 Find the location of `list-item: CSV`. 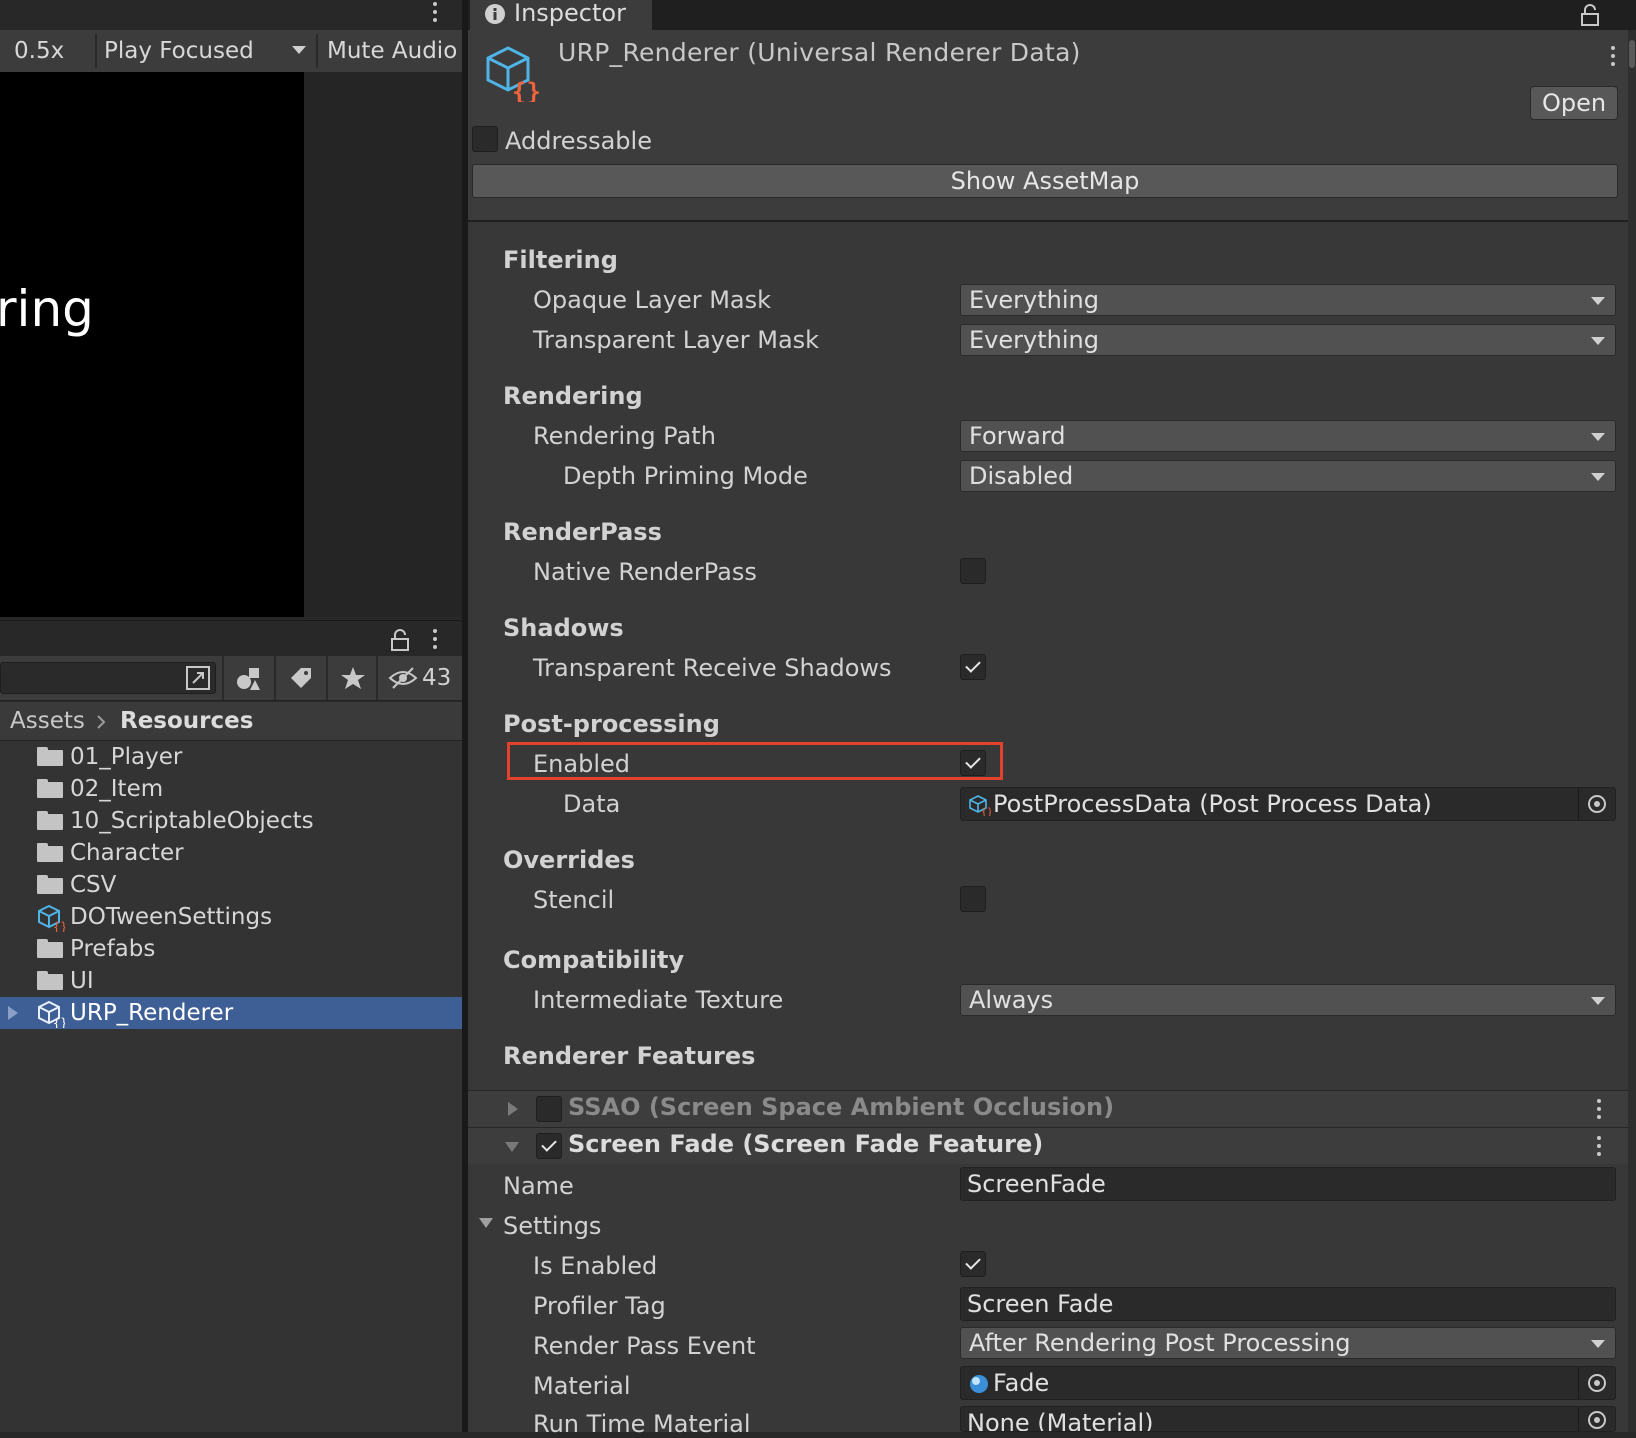

list-item: CSV is located at coordinates (231, 885).